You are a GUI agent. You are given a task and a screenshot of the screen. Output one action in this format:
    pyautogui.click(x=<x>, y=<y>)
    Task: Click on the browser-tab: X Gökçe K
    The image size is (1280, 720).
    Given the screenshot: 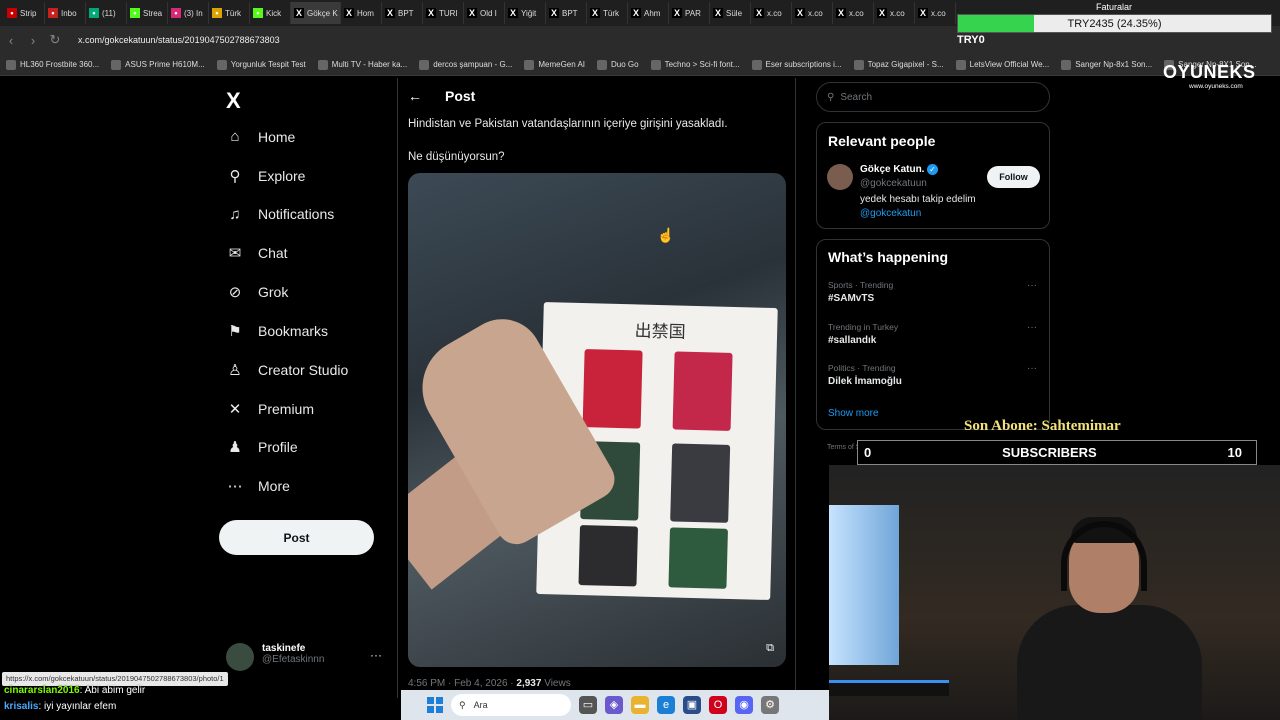 What is the action you would take?
    pyautogui.click(x=316, y=13)
    